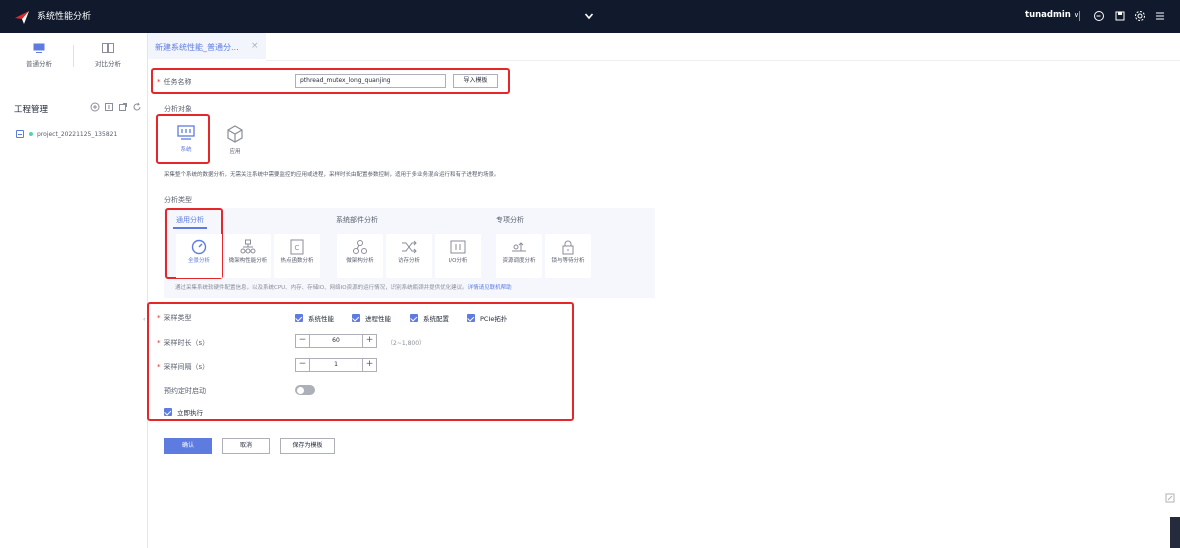 The height and width of the screenshot is (548, 1180). I want to click on type-card-label: I/O分析, so click(458, 261).